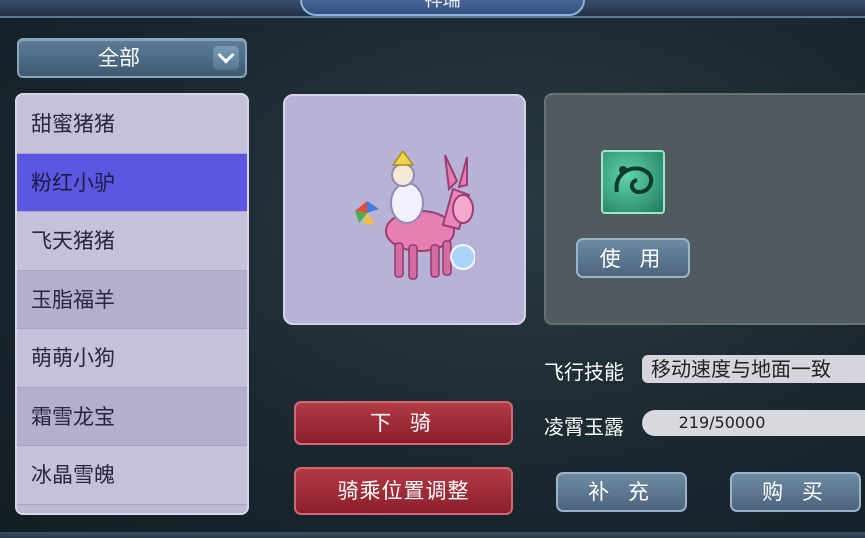  Describe the element at coordinates (132, 124) in the screenshot. I see `mount-list-item: 甜蜜猪猪` at that location.